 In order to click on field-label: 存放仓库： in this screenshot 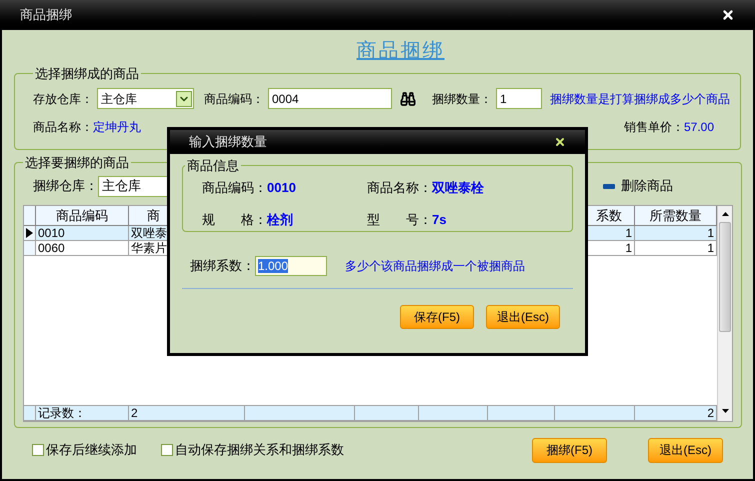, I will do `click(63, 99)`.